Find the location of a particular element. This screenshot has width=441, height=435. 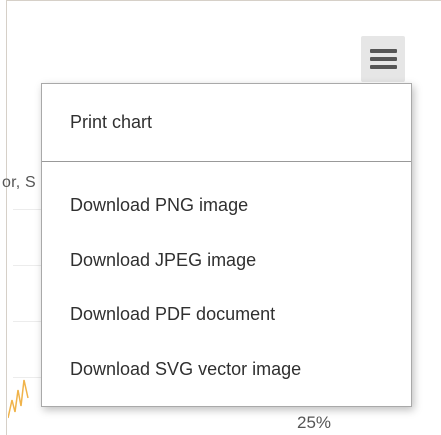

download-pdf-menu-item: Download PDF document is located at coordinates (226, 314).